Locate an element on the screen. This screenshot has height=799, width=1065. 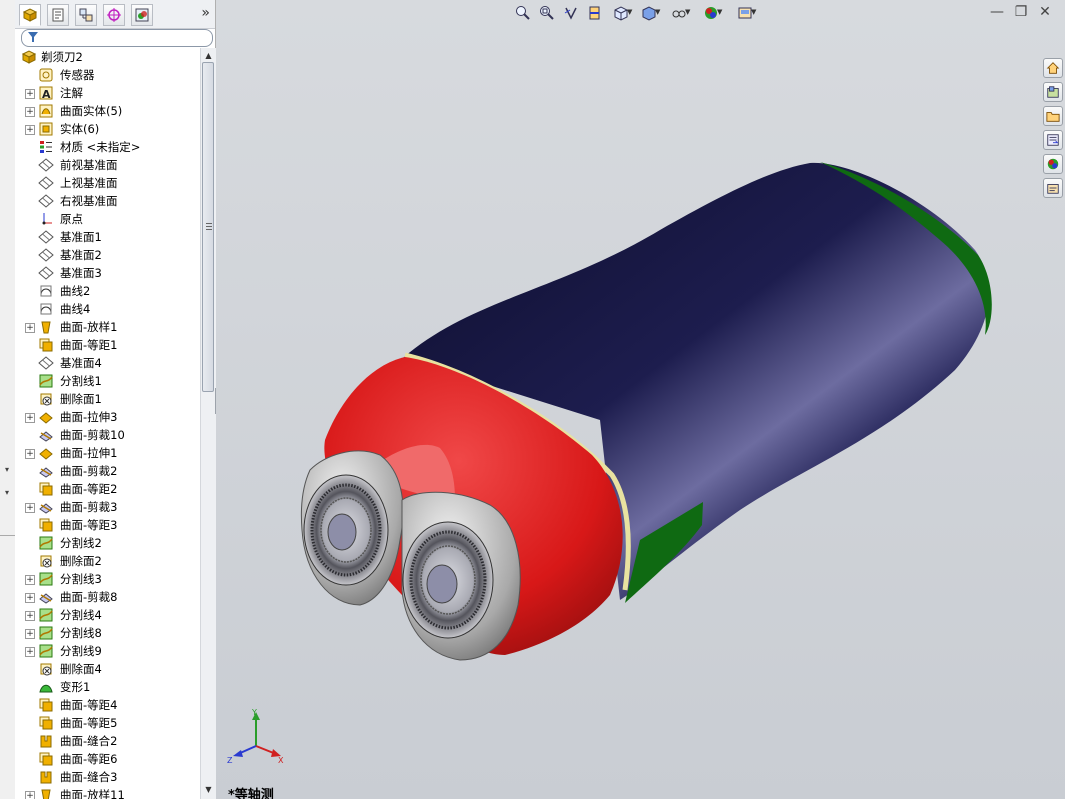
tree-item-label: 实体(6) is located at coordinates (80, 129).